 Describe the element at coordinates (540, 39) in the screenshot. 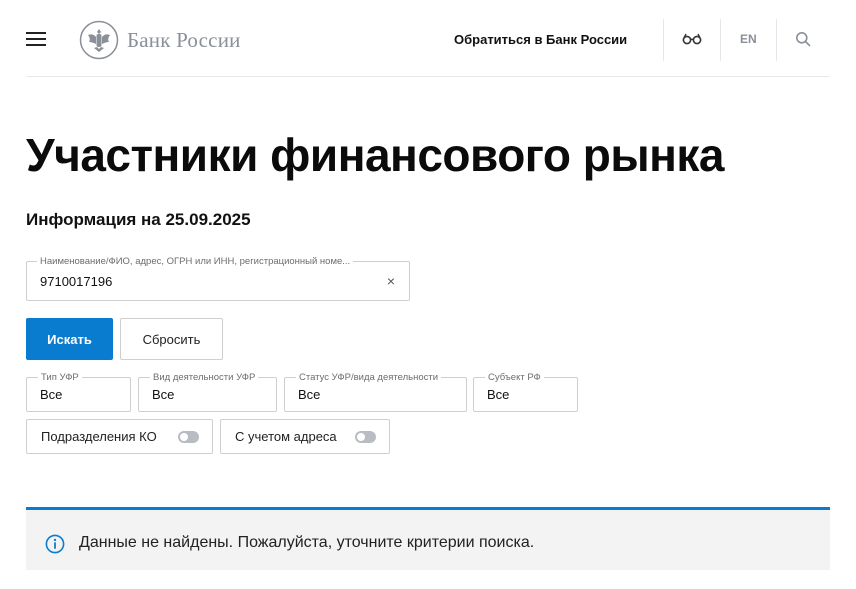

I see `contact-bank-link: Обратиться в Банк России` at that location.